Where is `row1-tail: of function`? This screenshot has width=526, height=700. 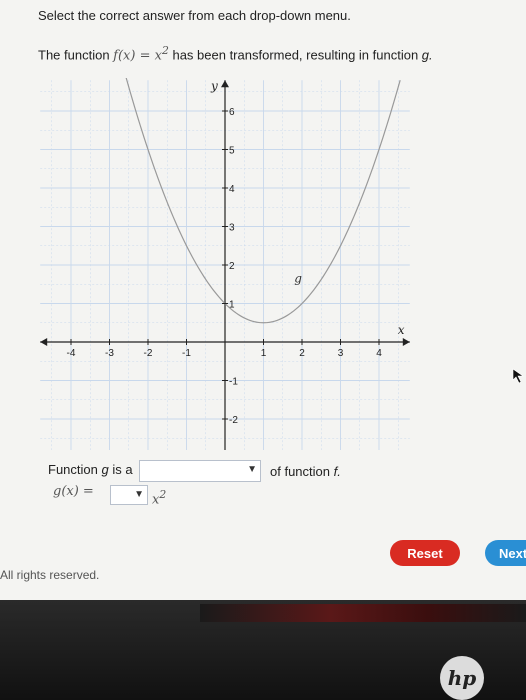
row1-tail: of function is located at coordinates (300, 471).